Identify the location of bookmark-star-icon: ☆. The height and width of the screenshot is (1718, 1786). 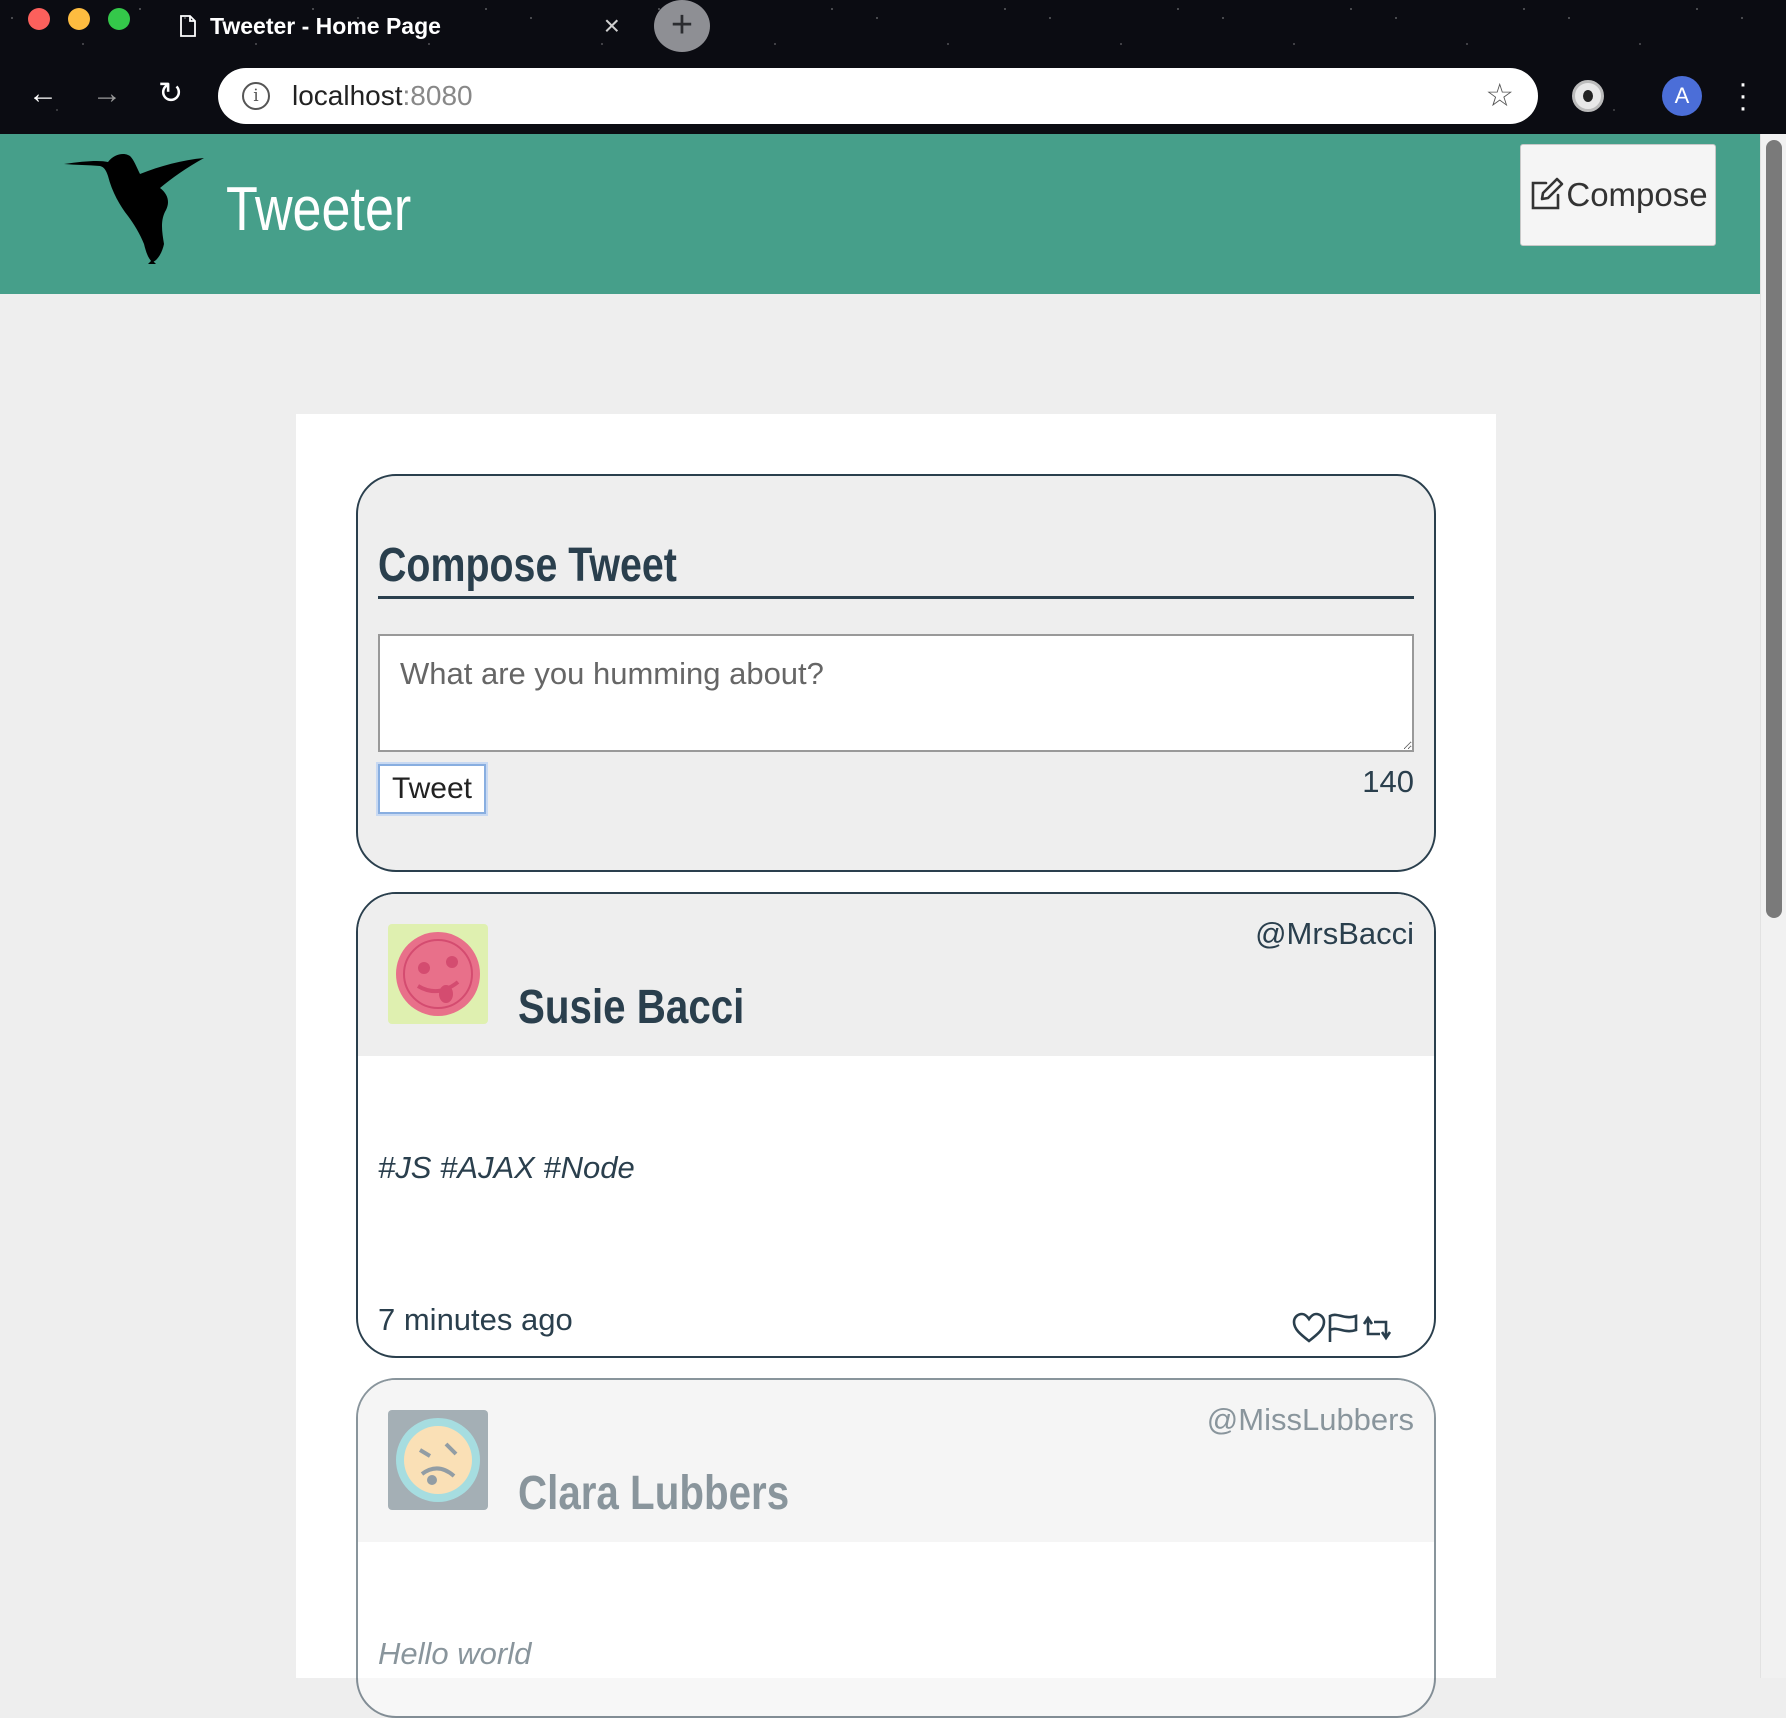
(1499, 95).